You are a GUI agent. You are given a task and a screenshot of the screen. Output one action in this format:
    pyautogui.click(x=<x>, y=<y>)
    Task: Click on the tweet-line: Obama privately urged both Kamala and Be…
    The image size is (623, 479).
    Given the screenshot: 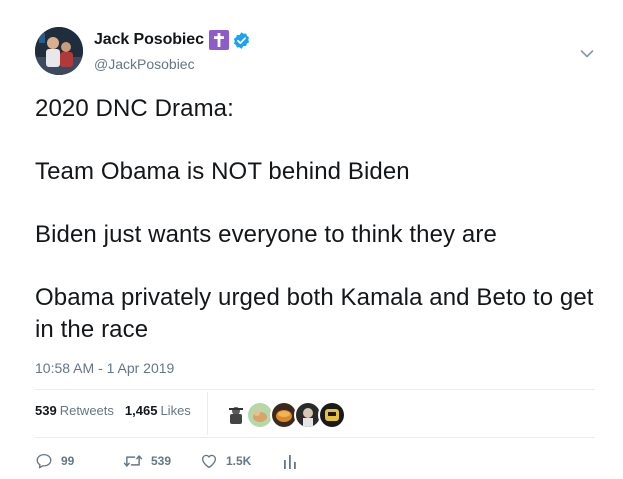 What is the action you would take?
    pyautogui.click(x=314, y=313)
    